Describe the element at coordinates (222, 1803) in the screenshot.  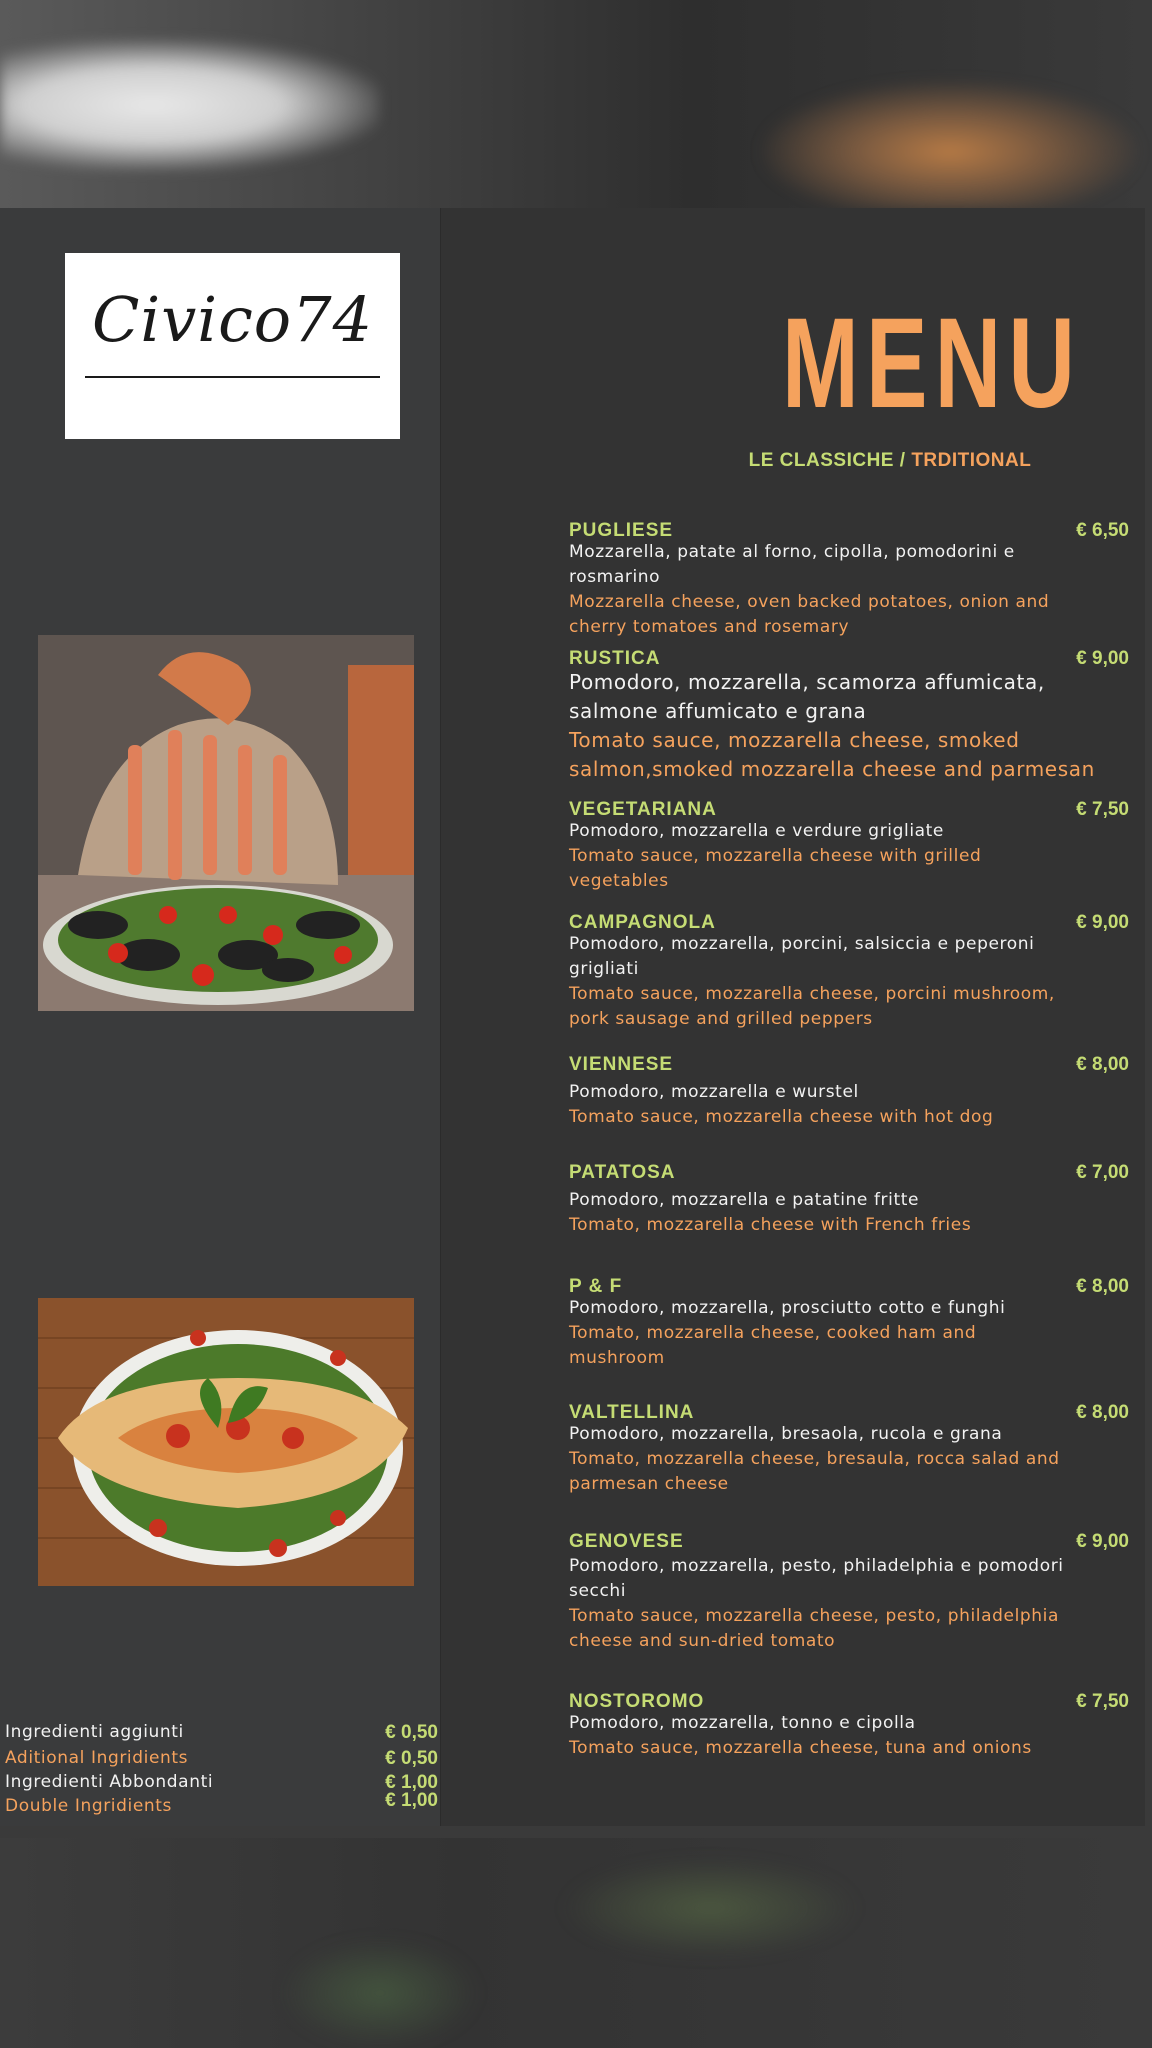
I see `extra-row: Double Ingridients € 1,00` at that location.